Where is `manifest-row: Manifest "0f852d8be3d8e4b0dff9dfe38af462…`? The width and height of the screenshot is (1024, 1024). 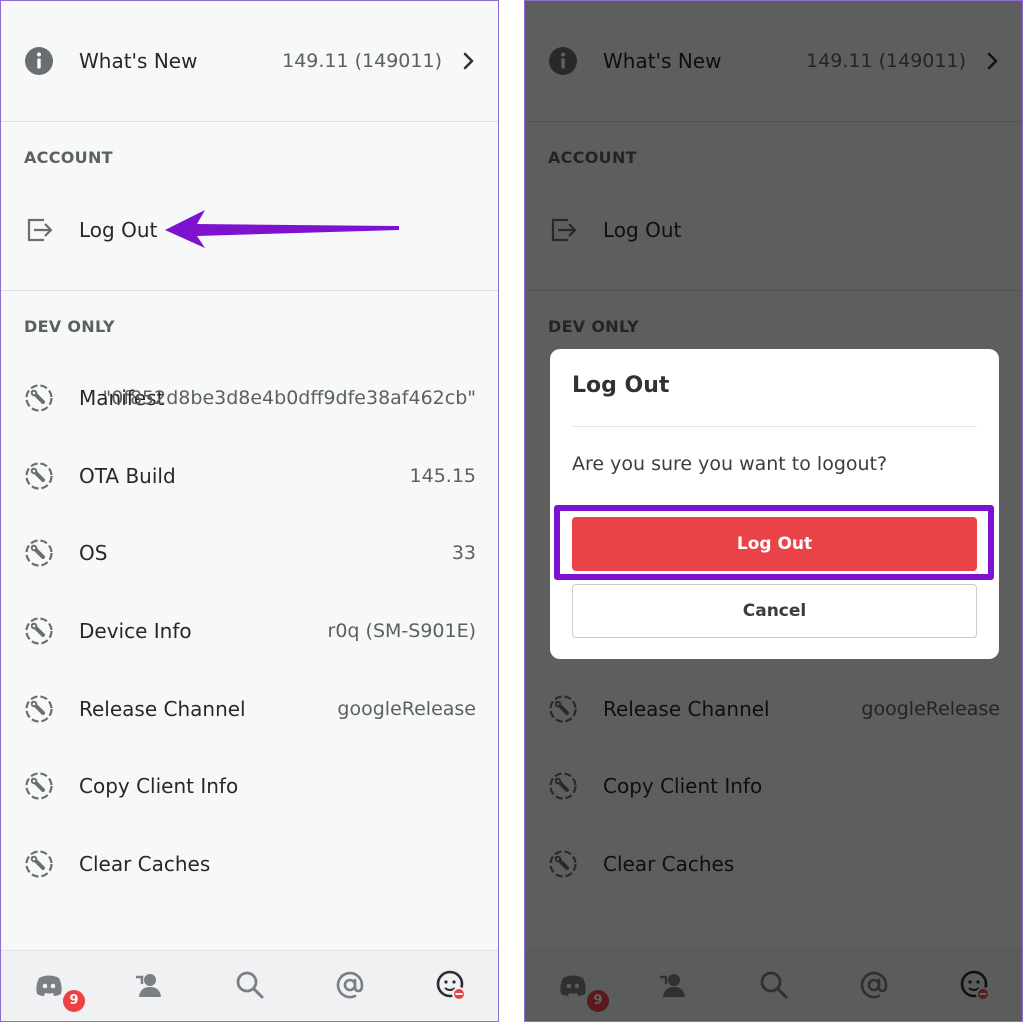 manifest-row: Manifest "0f852d8be3d8e4b0dff9dfe38af462… is located at coordinates (249, 398).